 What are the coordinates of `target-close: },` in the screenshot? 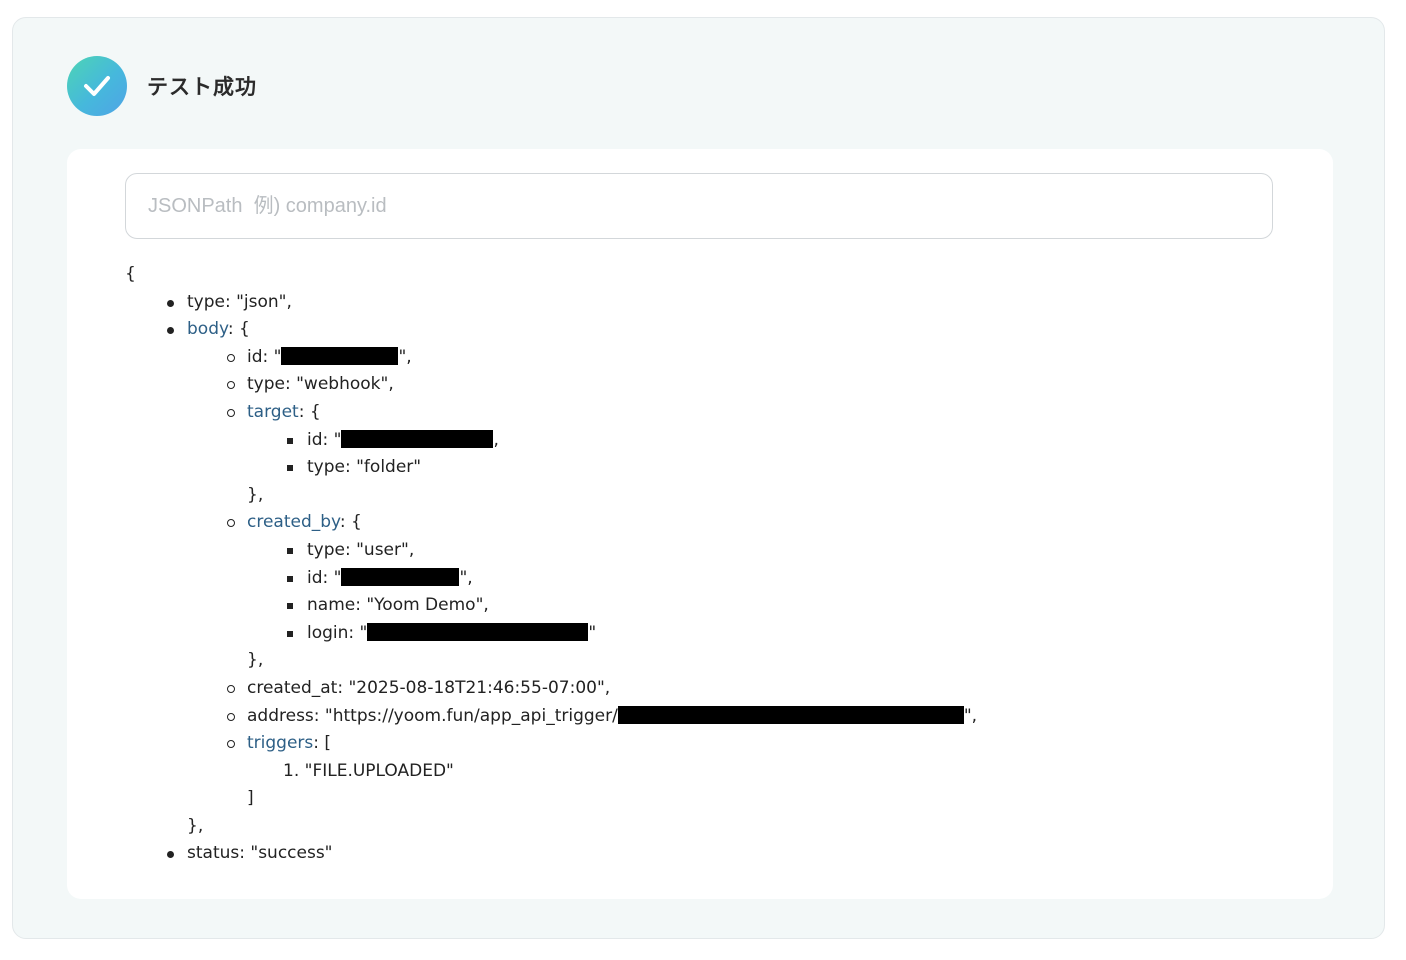 It's located at (255, 494).